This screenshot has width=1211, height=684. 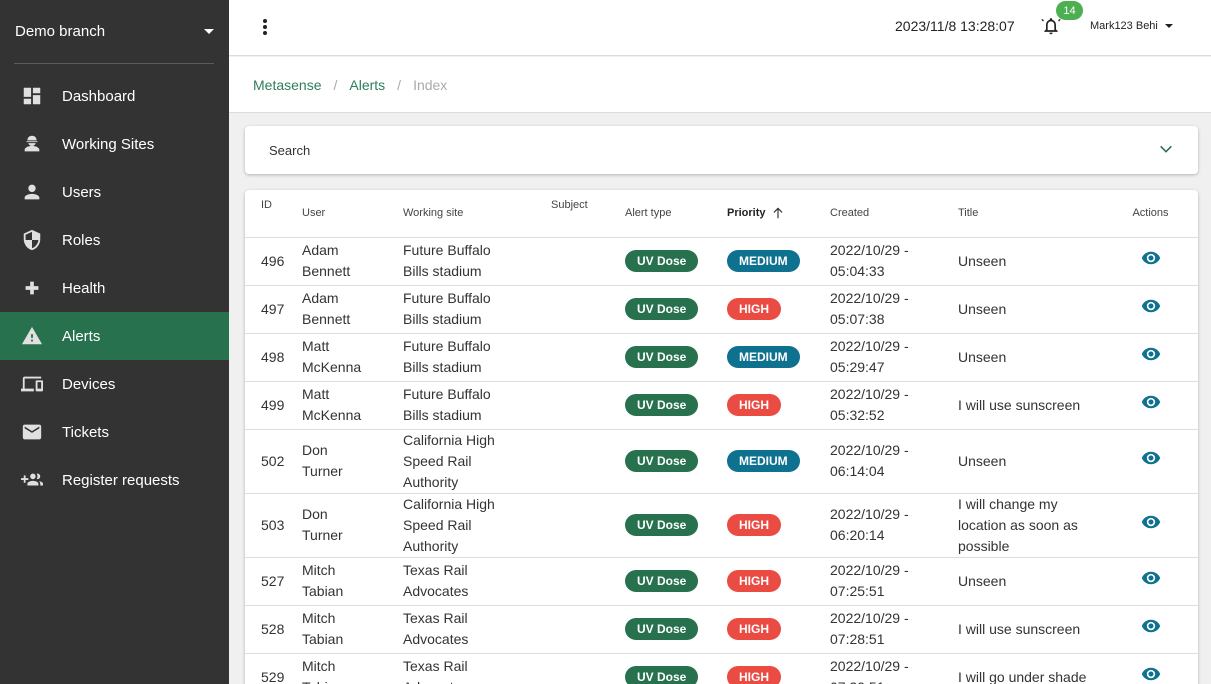 What do you see at coordinates (273, 261) in the screenshot?
I see `cell-id: 496` at bounding box center [273, 261].